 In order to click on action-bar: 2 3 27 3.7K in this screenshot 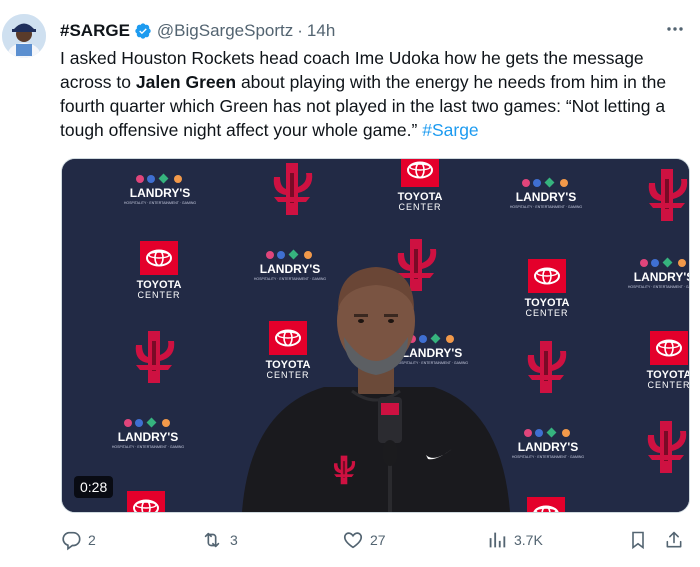, I will do `click(375, 540)`.